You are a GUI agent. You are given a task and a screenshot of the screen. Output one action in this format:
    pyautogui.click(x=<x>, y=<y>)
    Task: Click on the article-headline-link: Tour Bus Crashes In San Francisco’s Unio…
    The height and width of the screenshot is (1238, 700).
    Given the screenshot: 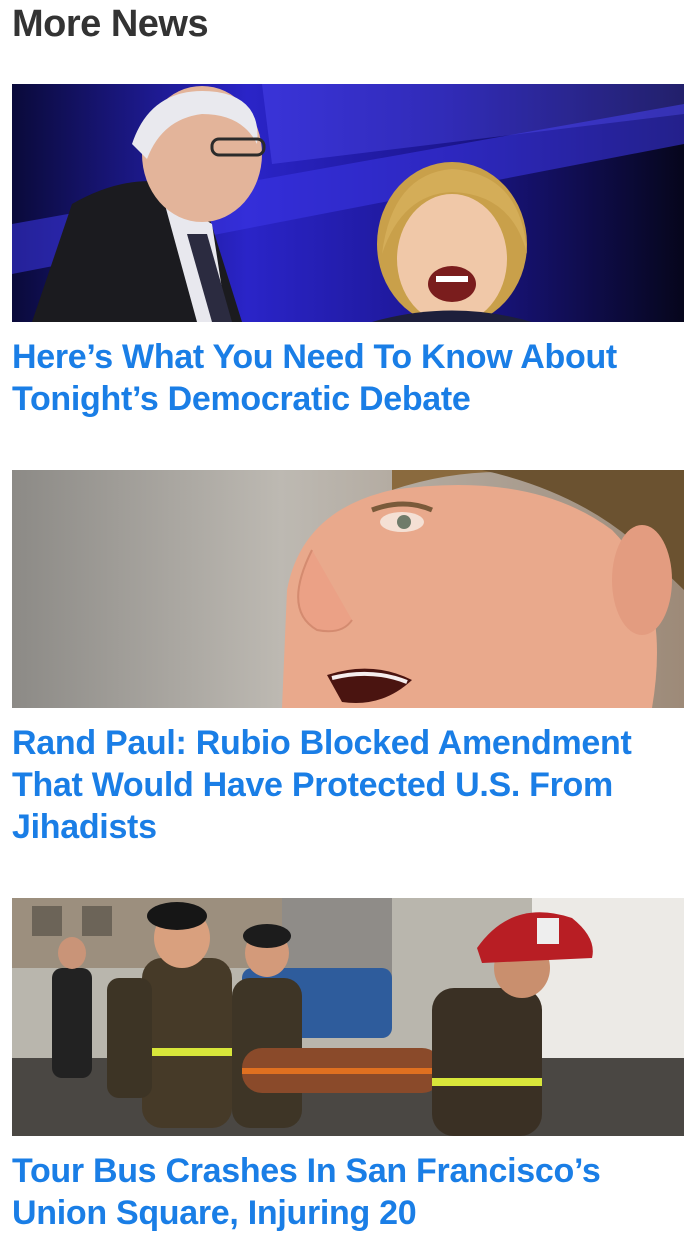 What is the action you would take?
    pyautogui.click(x=348, y=1192)
    